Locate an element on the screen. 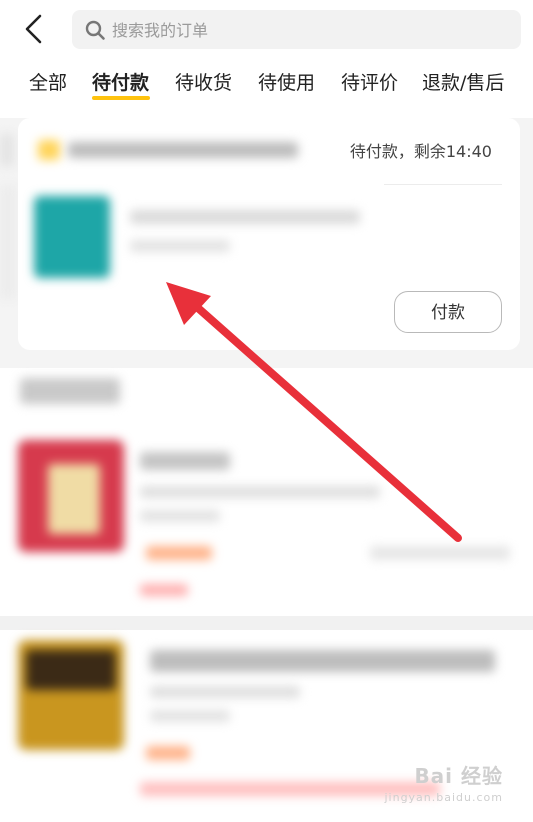 This screenshot has width=533, height=822. pay-button: 付款 is located at coordinates (448, 312).